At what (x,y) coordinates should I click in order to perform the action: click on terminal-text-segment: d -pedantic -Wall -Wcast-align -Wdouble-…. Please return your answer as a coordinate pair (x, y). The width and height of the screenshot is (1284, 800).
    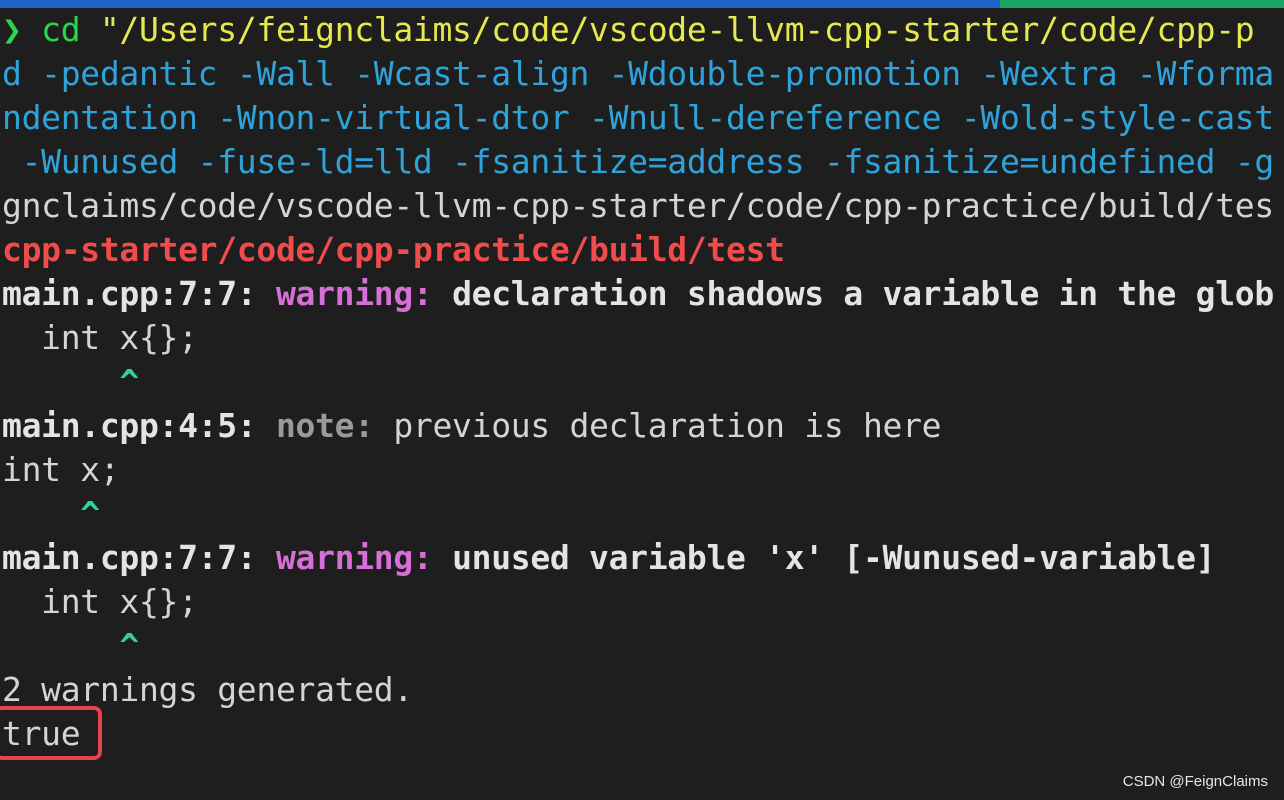
    Looking at the image, I should click on (638, 73).